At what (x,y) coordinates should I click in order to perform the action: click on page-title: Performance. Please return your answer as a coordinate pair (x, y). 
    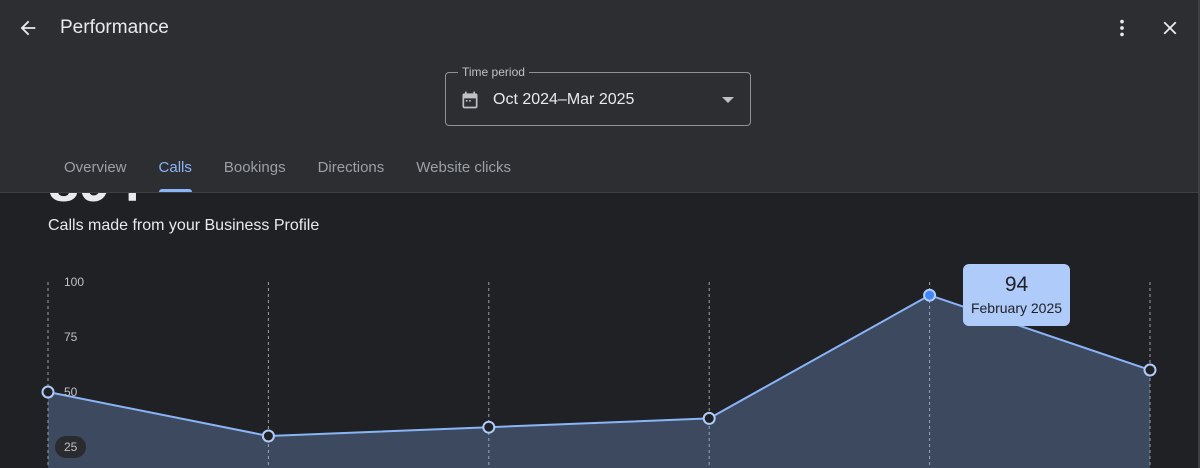
    Looking at the image, I should click on (114, 27).